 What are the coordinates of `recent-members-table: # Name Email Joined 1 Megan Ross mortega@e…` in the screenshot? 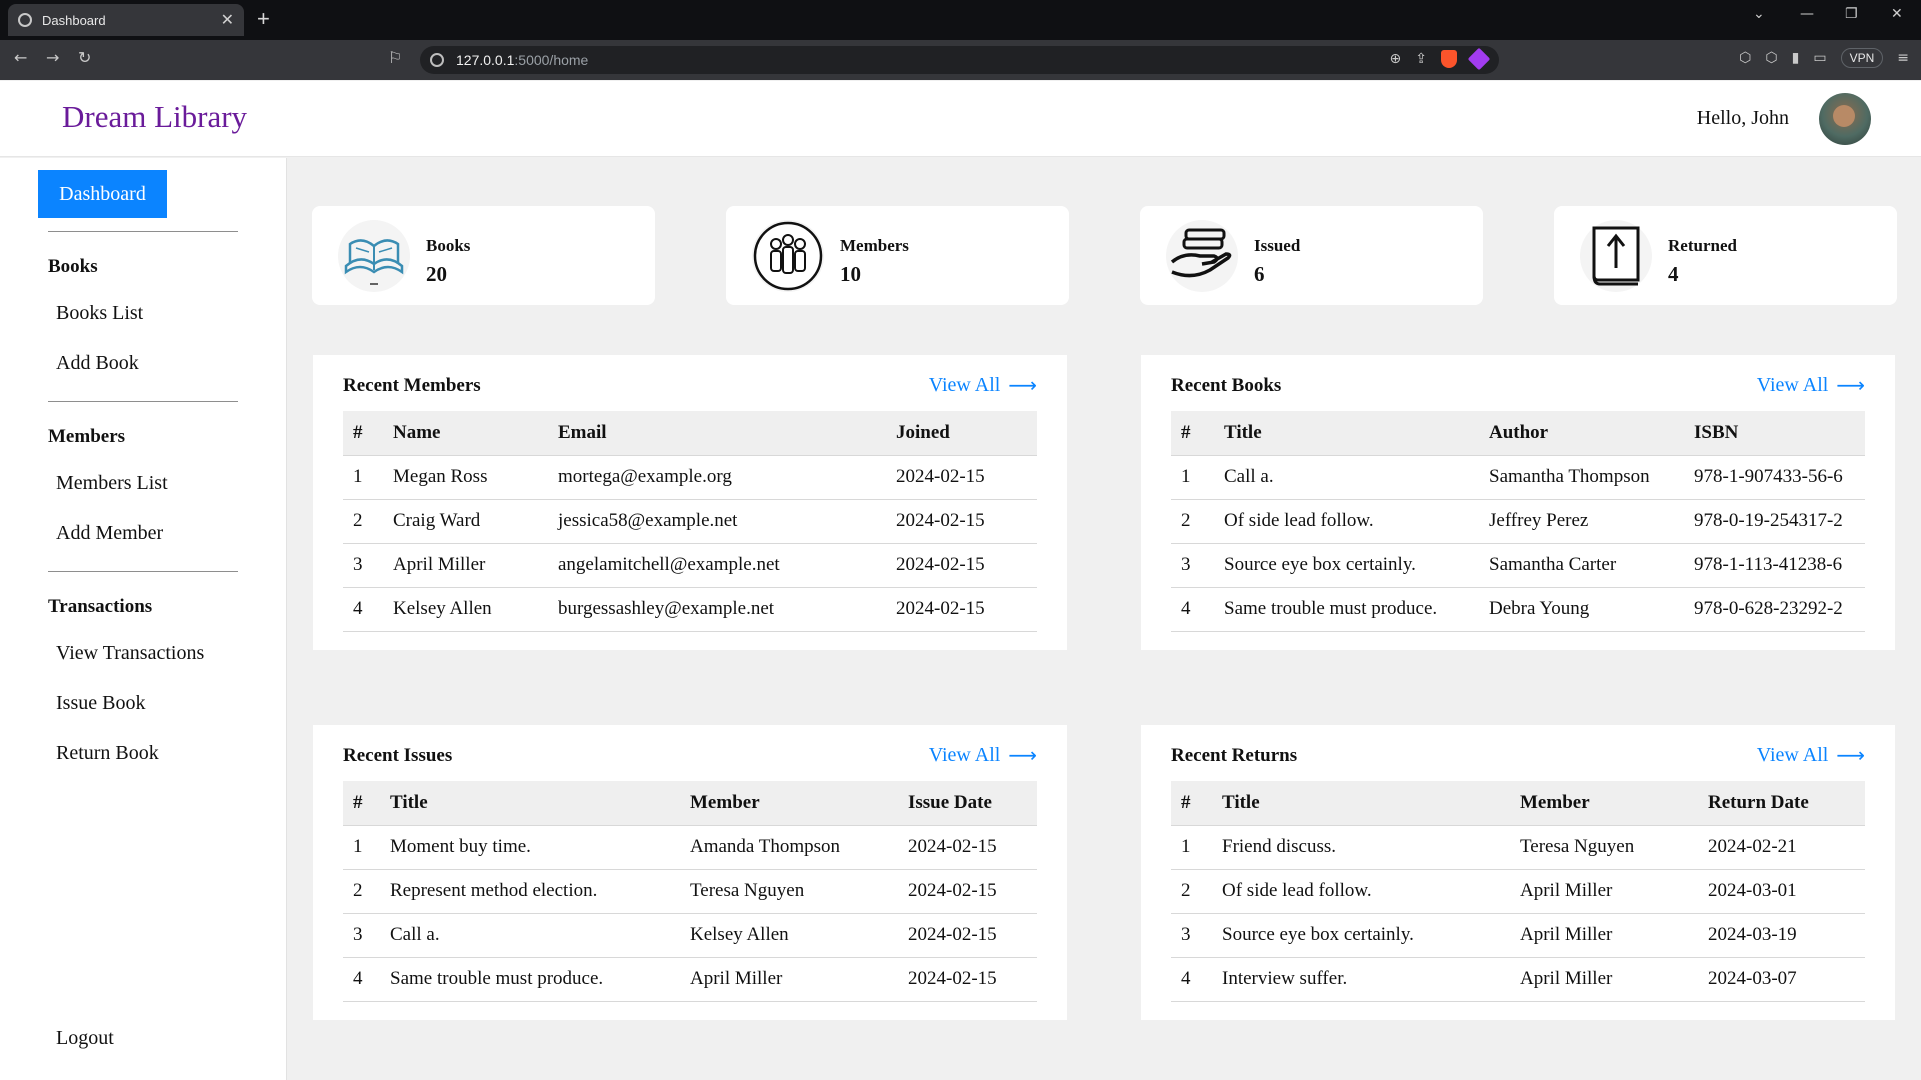 It's located at (690, 521).